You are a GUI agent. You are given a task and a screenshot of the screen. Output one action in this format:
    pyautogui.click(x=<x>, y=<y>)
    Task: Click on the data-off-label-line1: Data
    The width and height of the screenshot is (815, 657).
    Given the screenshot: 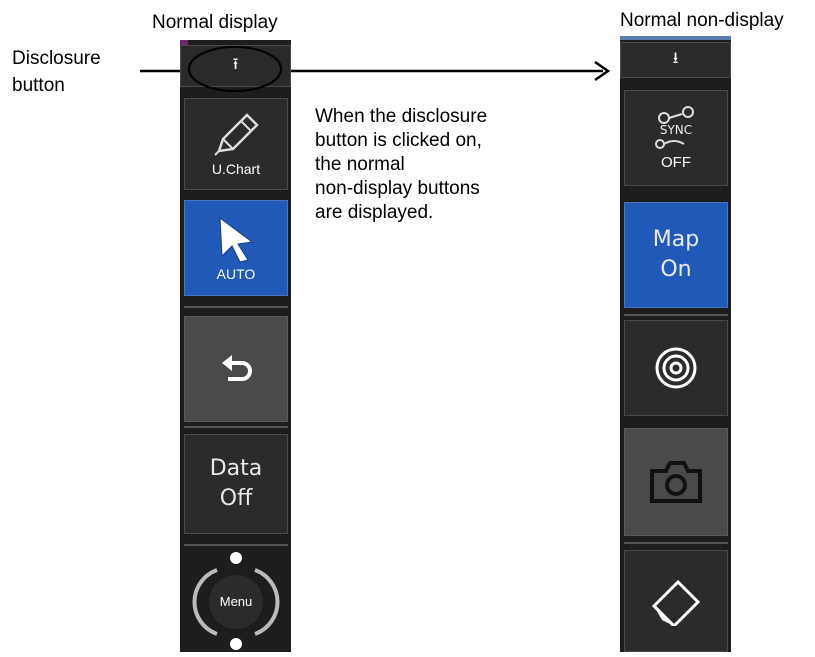 What is the action you would take?
    pyautogui.click(x=236, y=468)
    